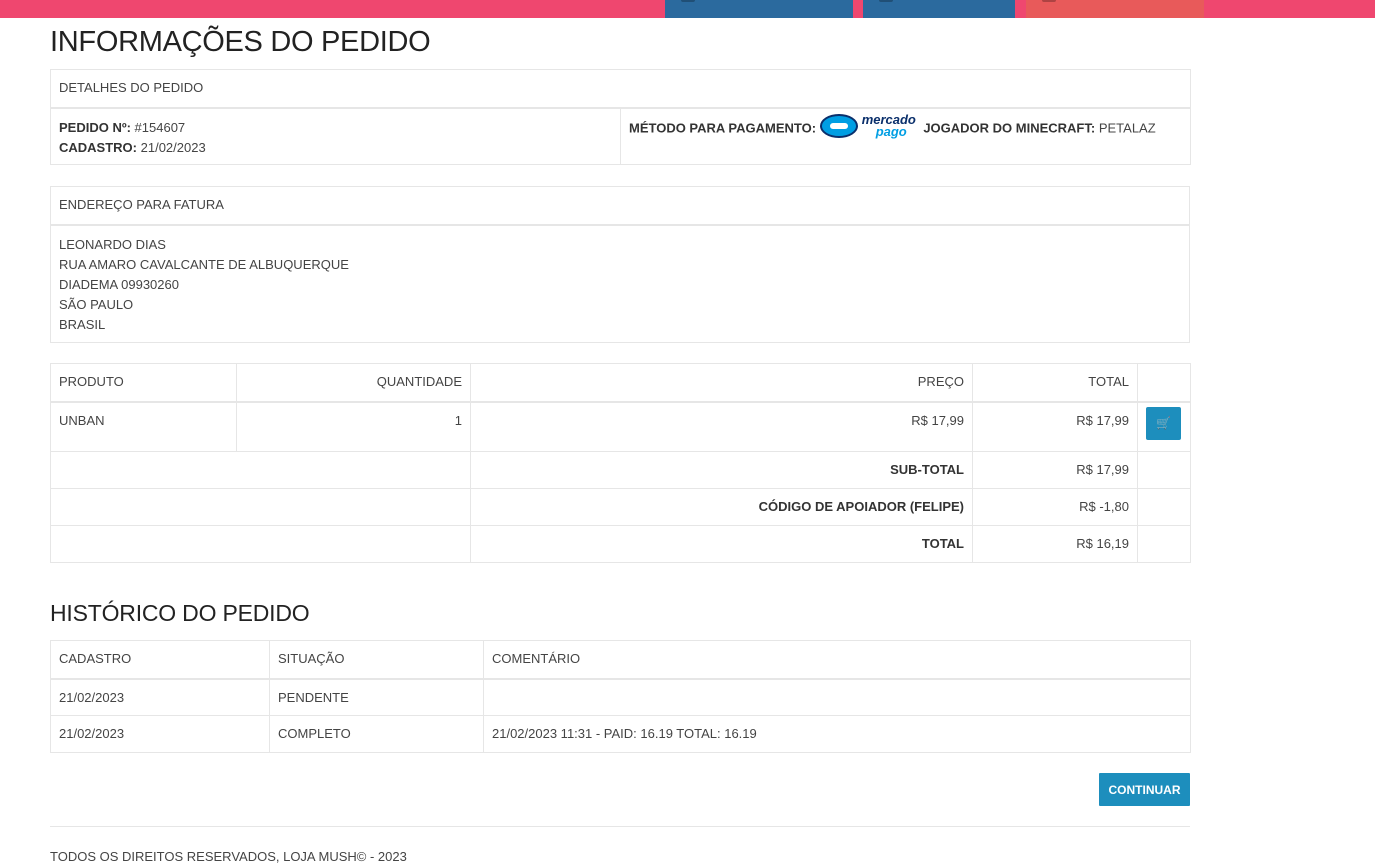 The width and height of the screenshot is (1375, 867). Describe the element at coordinates (1055, 544) in the screenshot. I see `total-value: R$ 16,19` at that location.